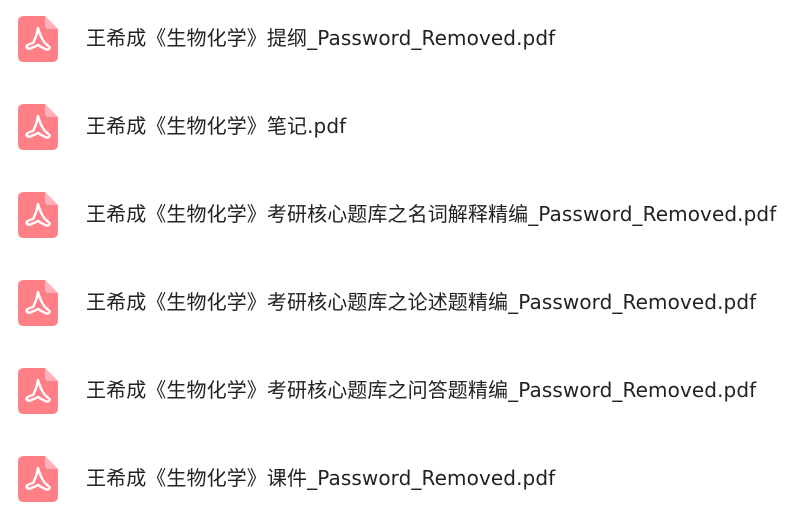 This screenshot has width=800, height=509. I want to click on file-item: 王希成《生物化学》提纲_Password_Removed.pdf, so click(400, 38).